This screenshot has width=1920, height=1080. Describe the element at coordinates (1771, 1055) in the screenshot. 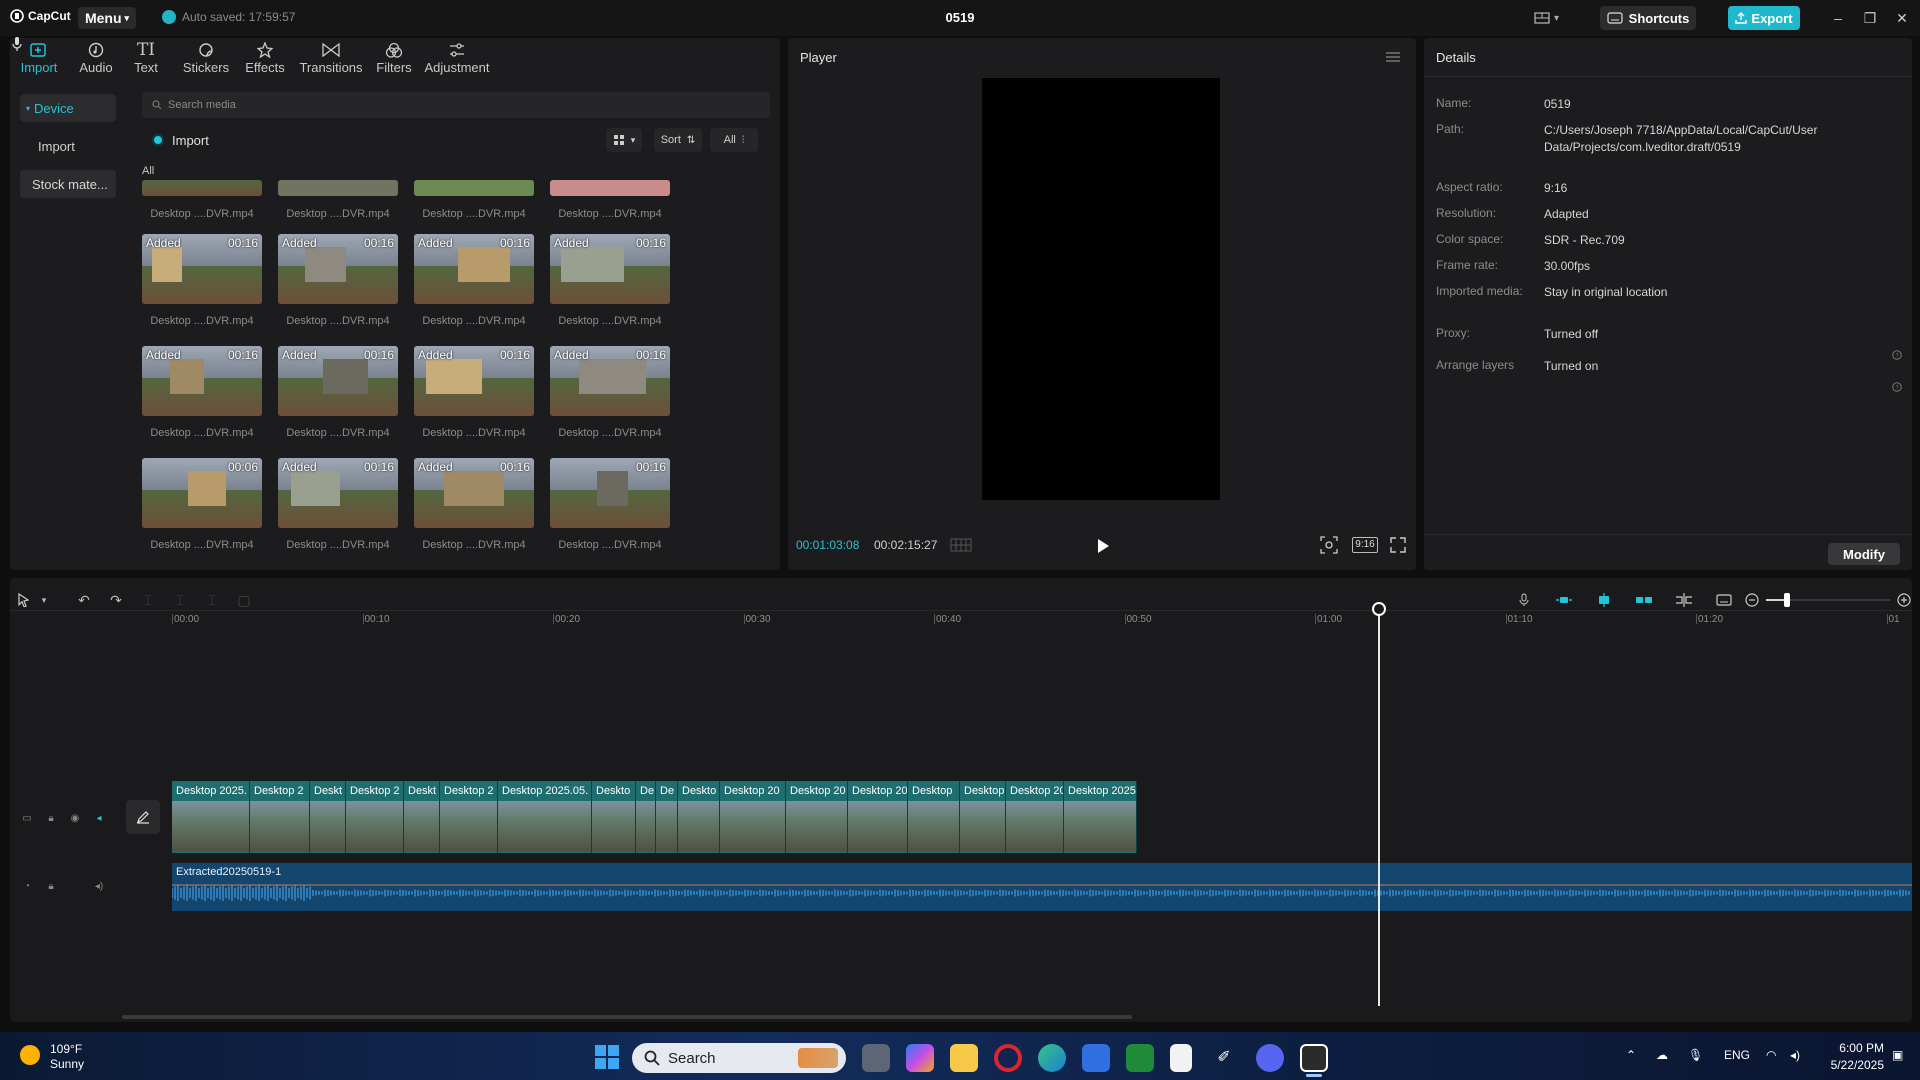

I see `wifi-icon: ◠` at that location.